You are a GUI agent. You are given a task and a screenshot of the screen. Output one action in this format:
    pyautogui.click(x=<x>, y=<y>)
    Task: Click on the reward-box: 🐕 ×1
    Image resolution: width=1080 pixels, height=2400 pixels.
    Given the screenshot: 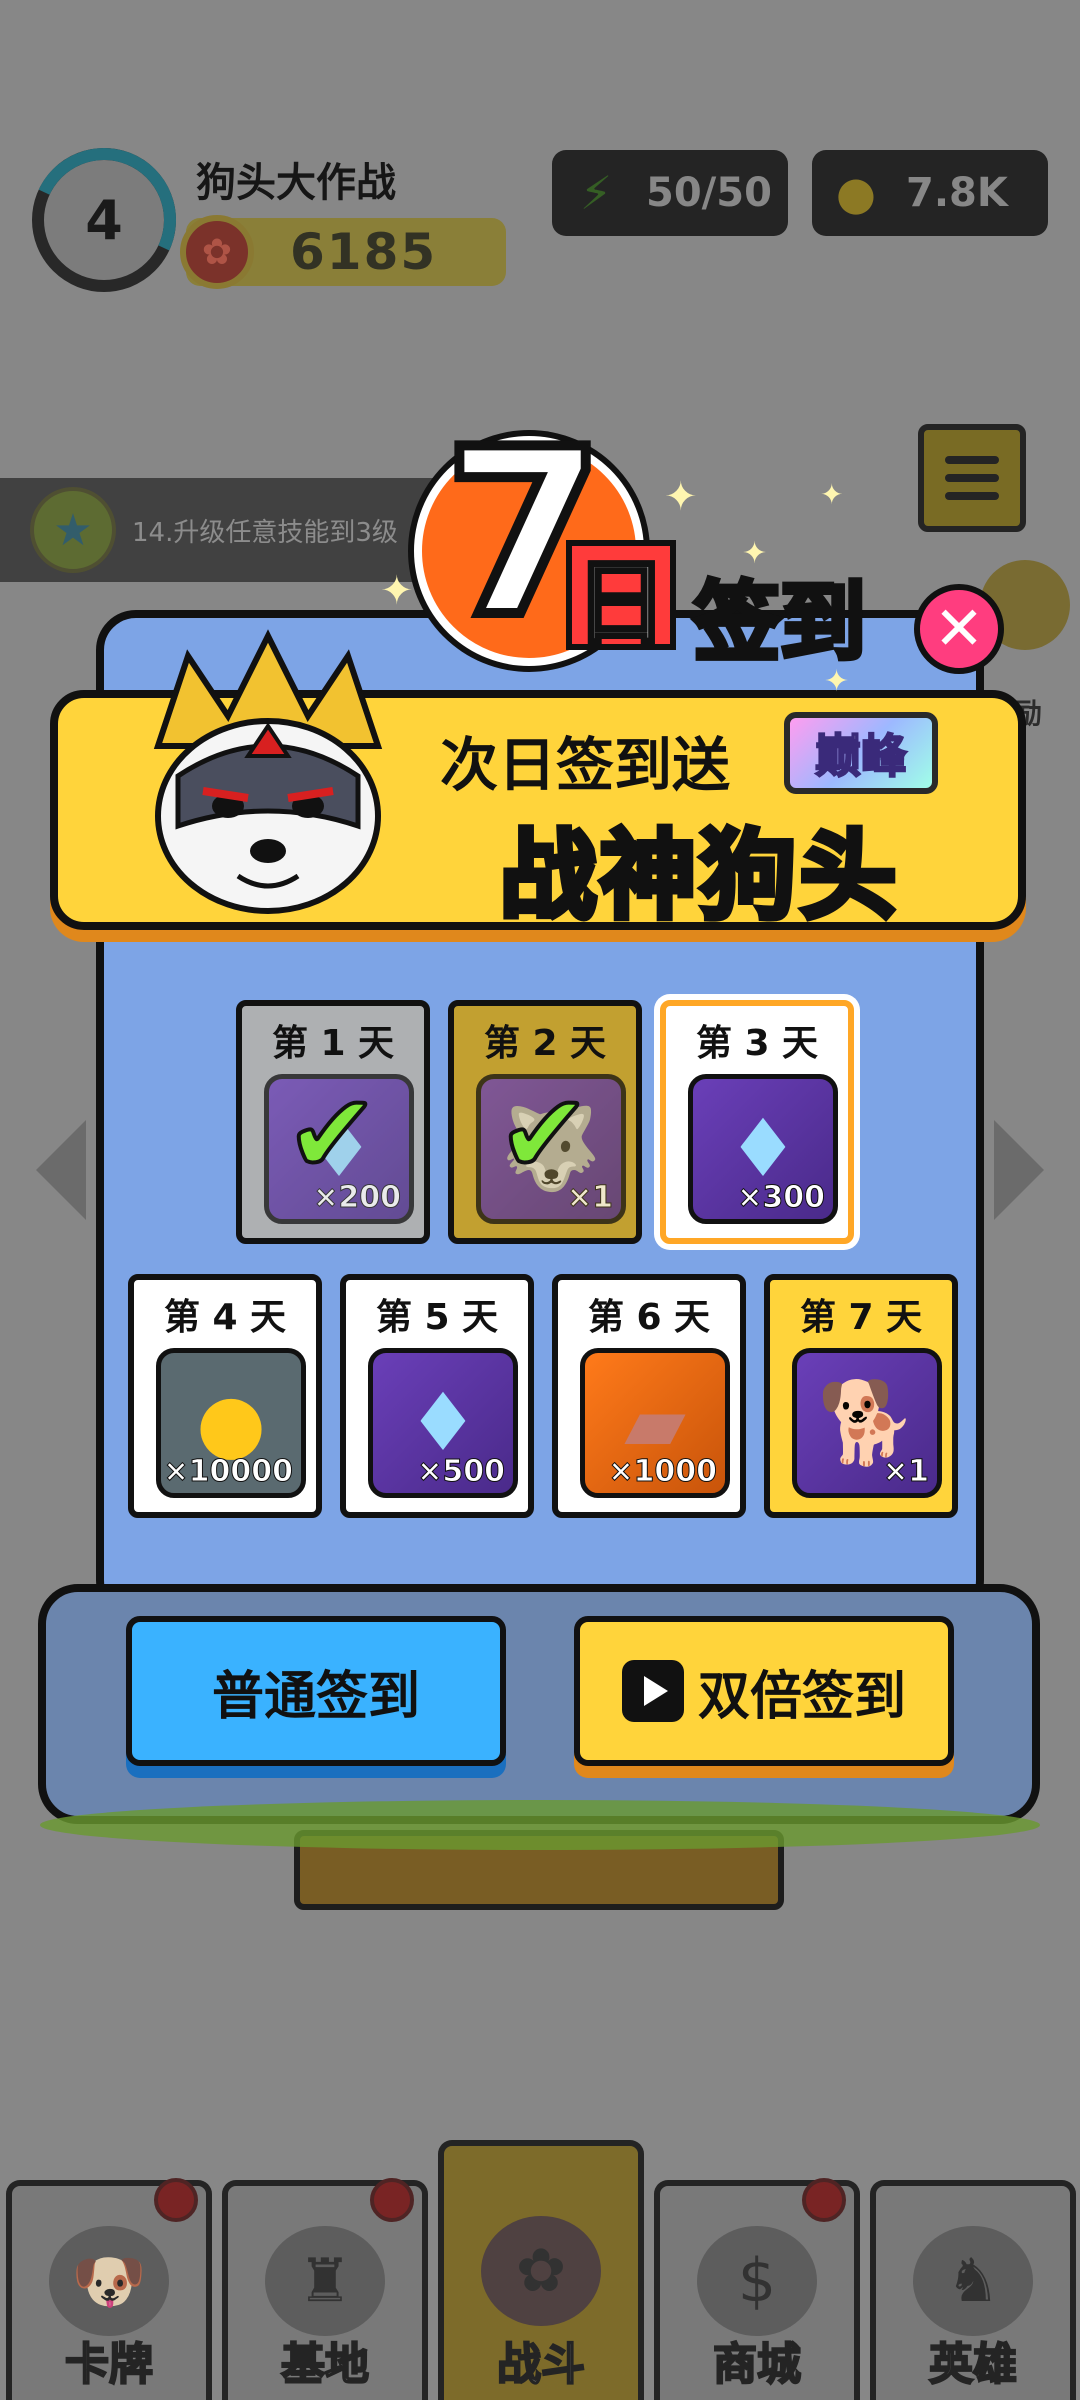 What is the action you would take?
    pyautogui.click(x=867, y=1423)
    